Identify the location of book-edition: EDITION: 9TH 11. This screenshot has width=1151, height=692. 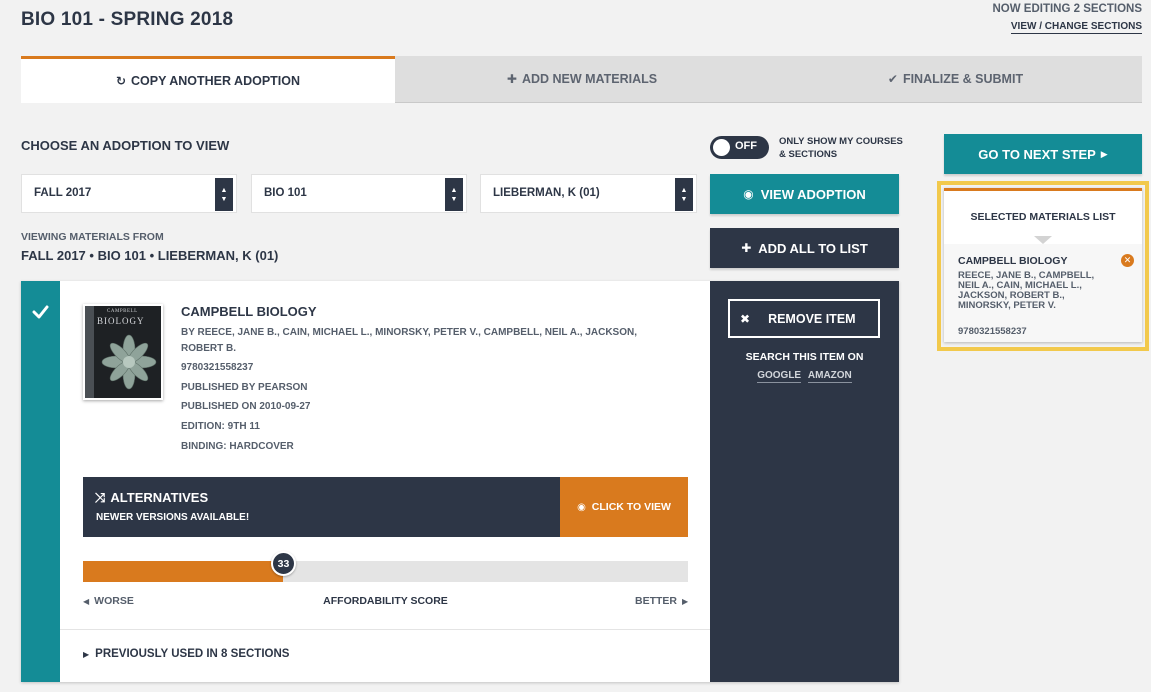
(220, 426).